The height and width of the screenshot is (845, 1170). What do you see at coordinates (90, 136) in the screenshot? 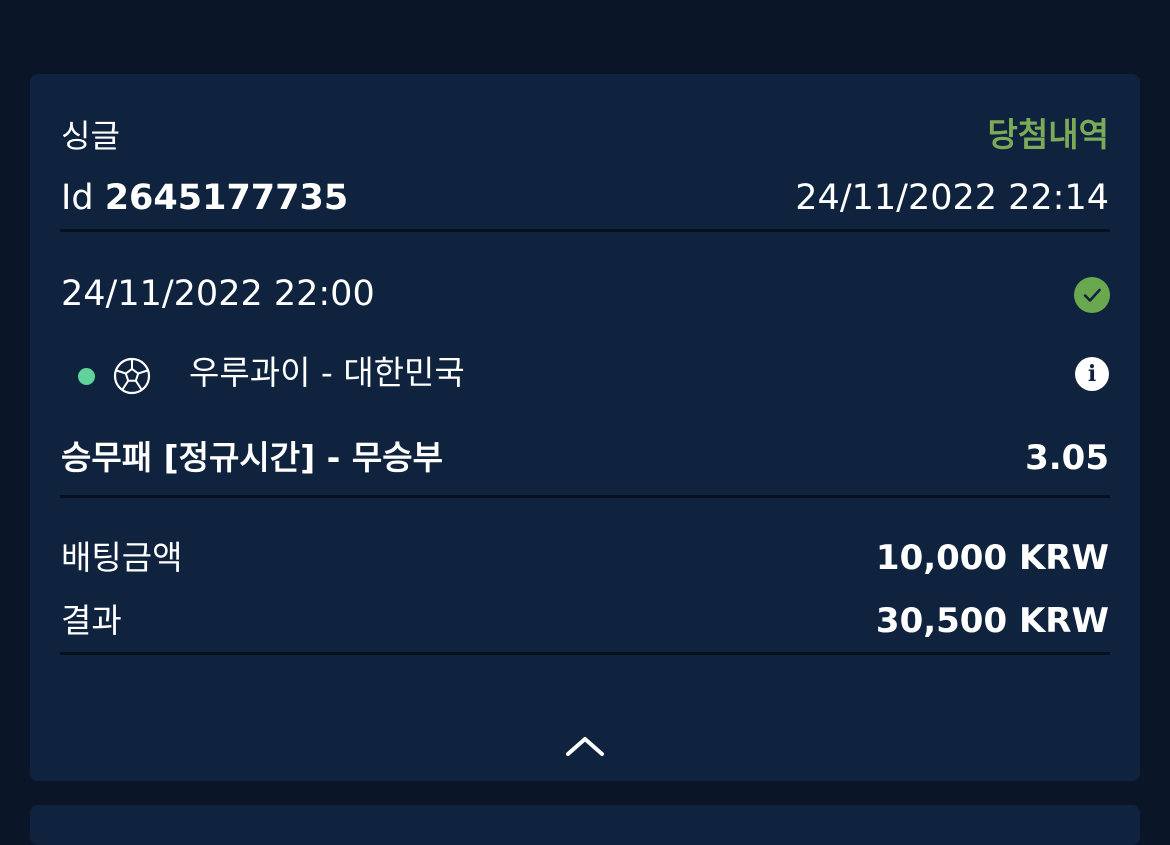
I see `bet-type-label: 싱글` at bounding box center [90, 136].